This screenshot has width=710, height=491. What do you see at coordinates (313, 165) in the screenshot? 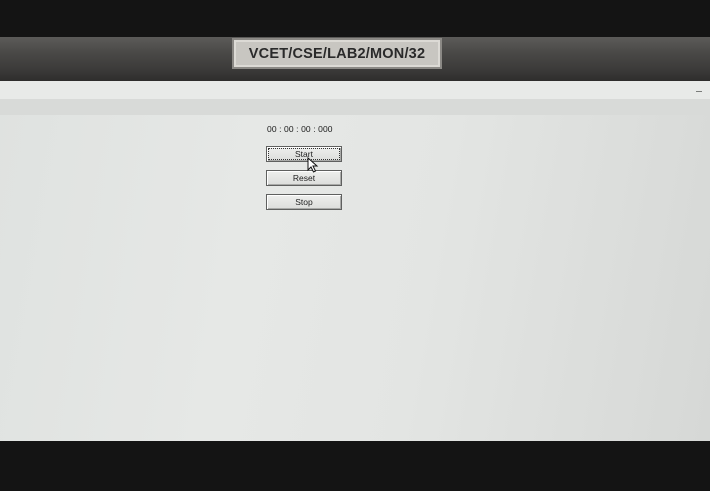
I see `mouse-pointer-icon` at bounding box center [313, 165].